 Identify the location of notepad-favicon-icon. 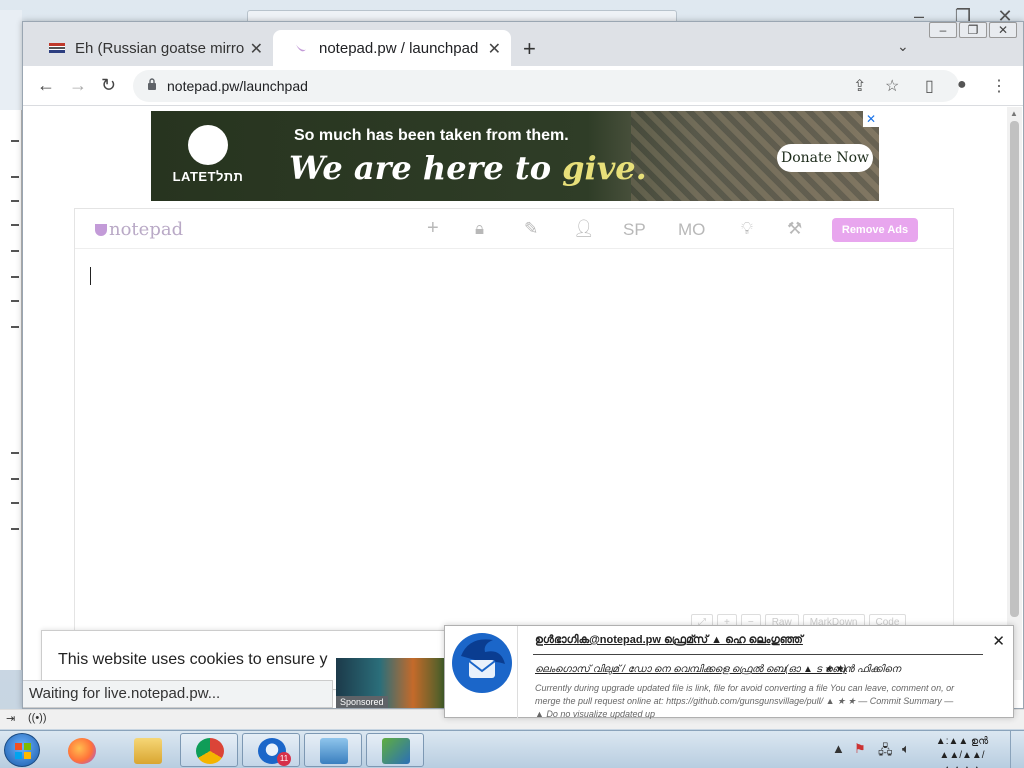
(301, 48).